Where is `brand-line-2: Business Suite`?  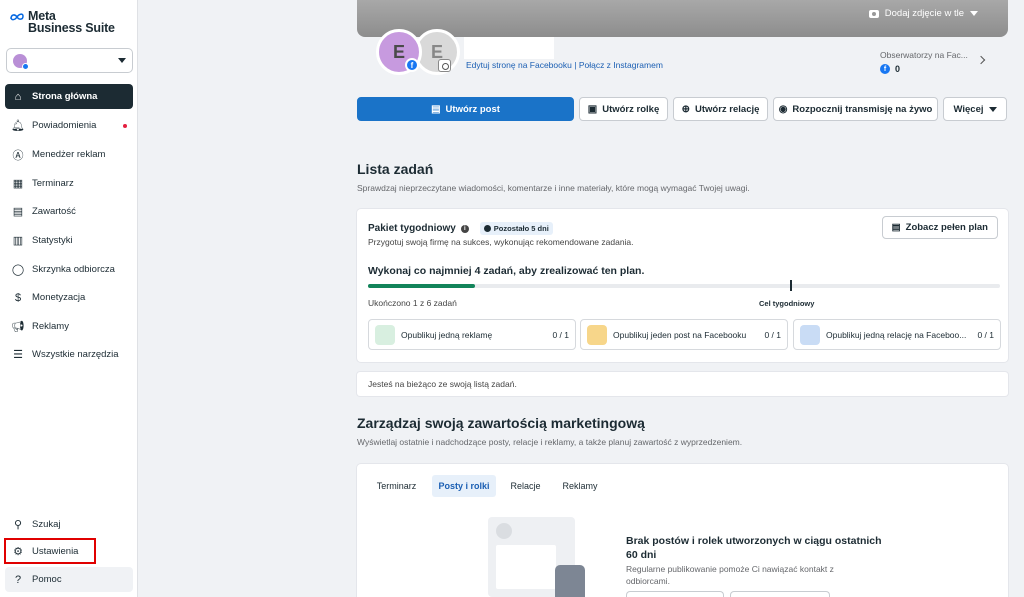
brand-line-2: Business Suite is located at coordinates (71, 28).